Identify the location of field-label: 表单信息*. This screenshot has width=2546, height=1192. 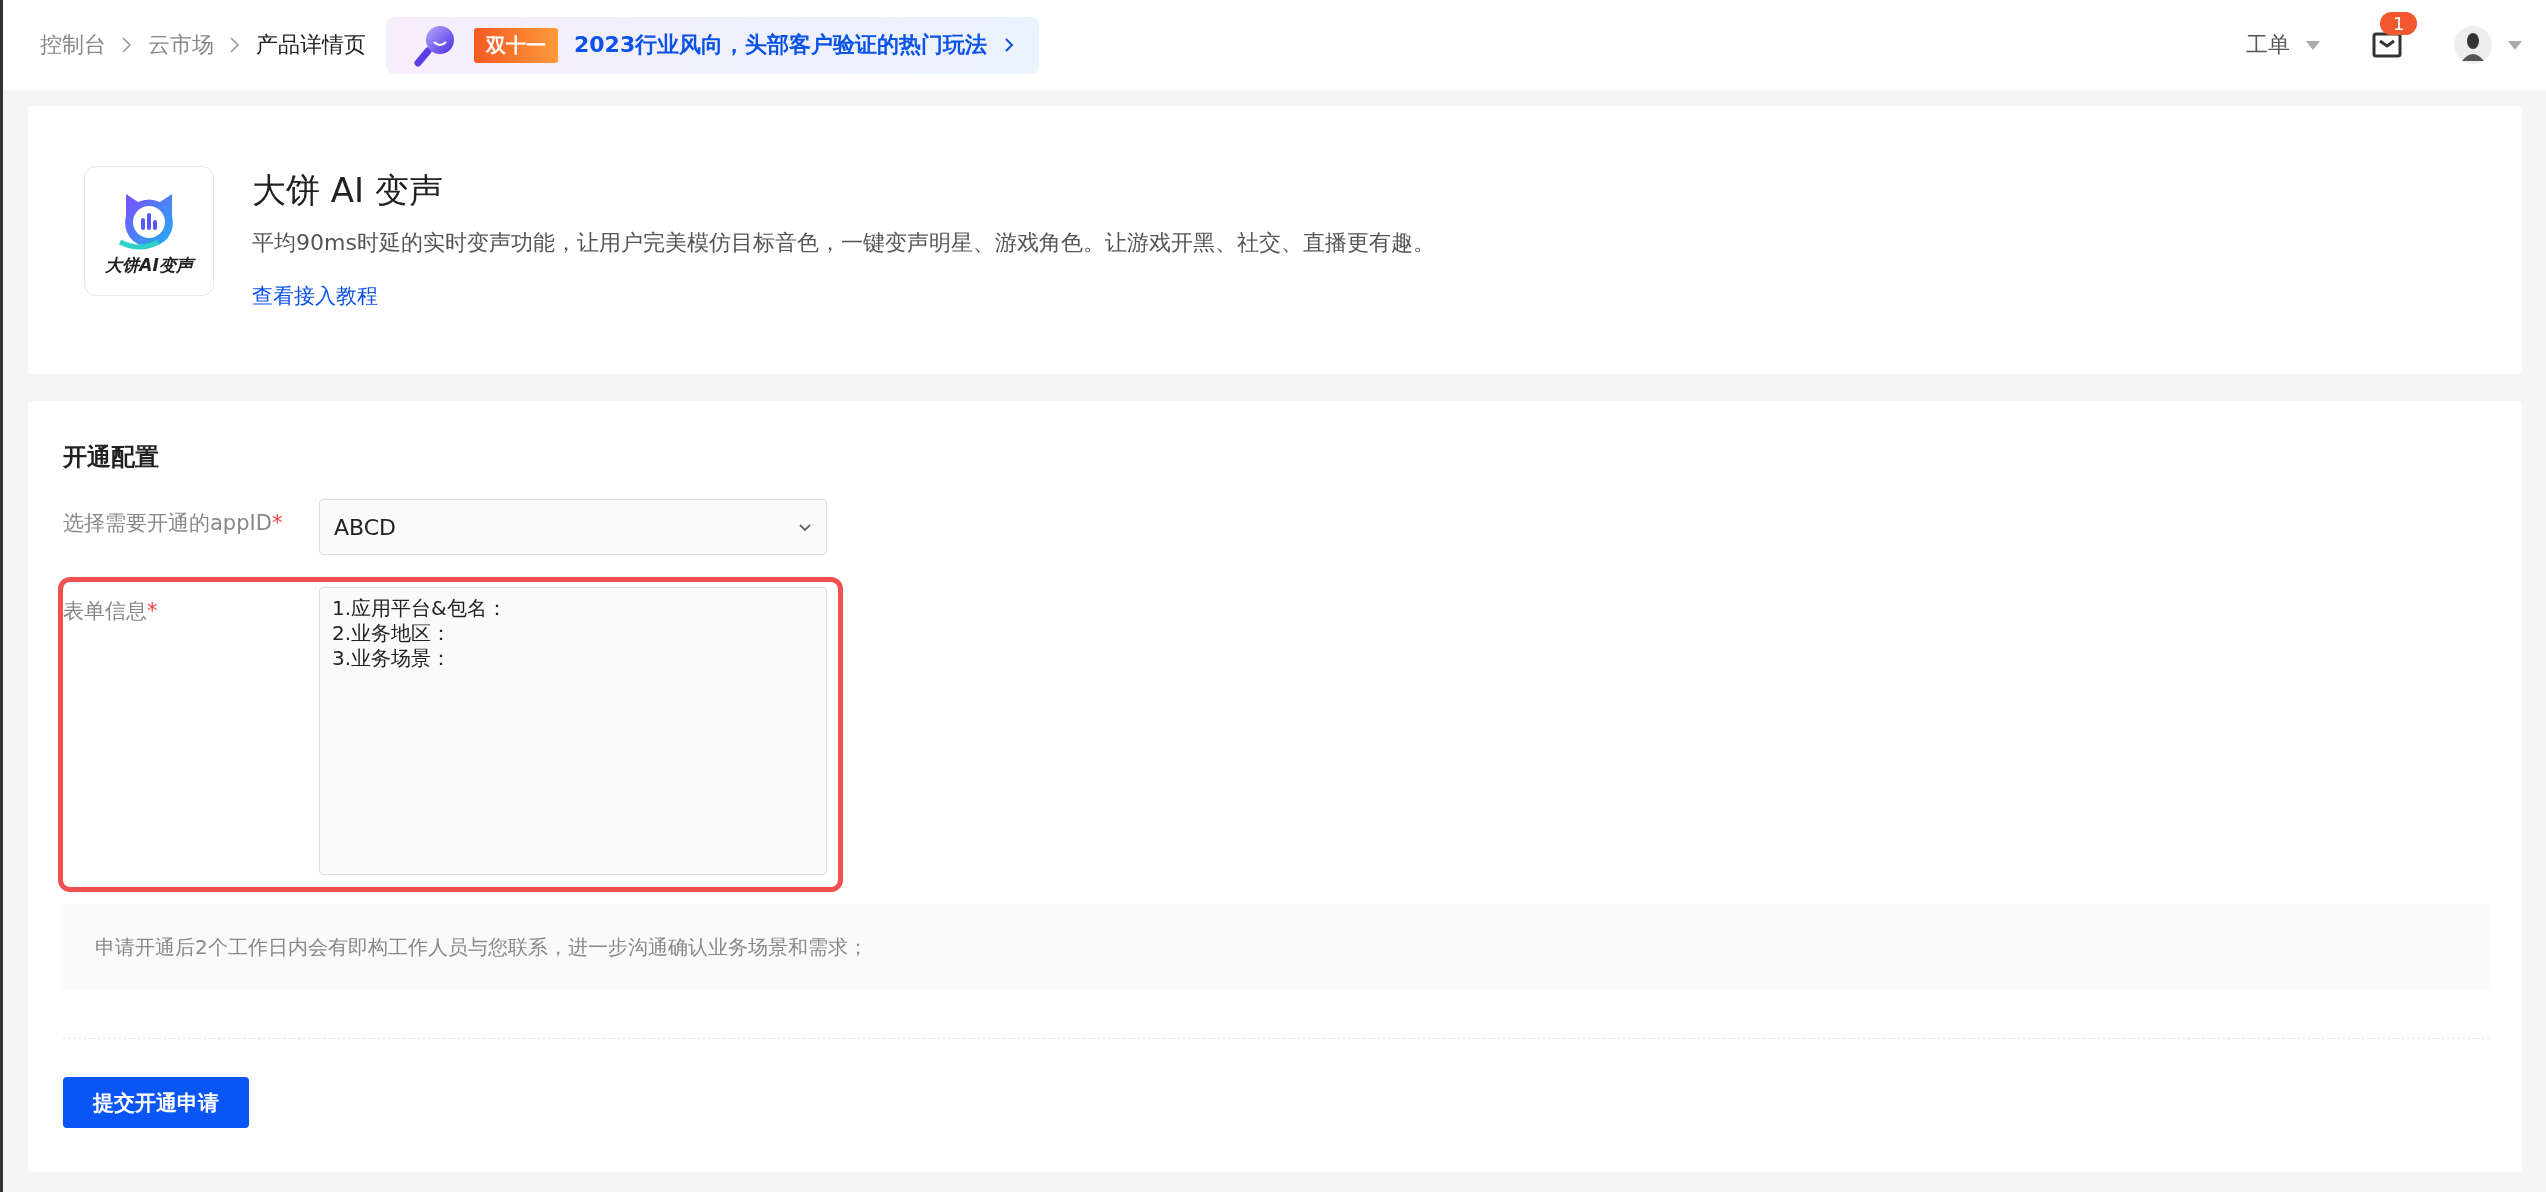
(111, 611).